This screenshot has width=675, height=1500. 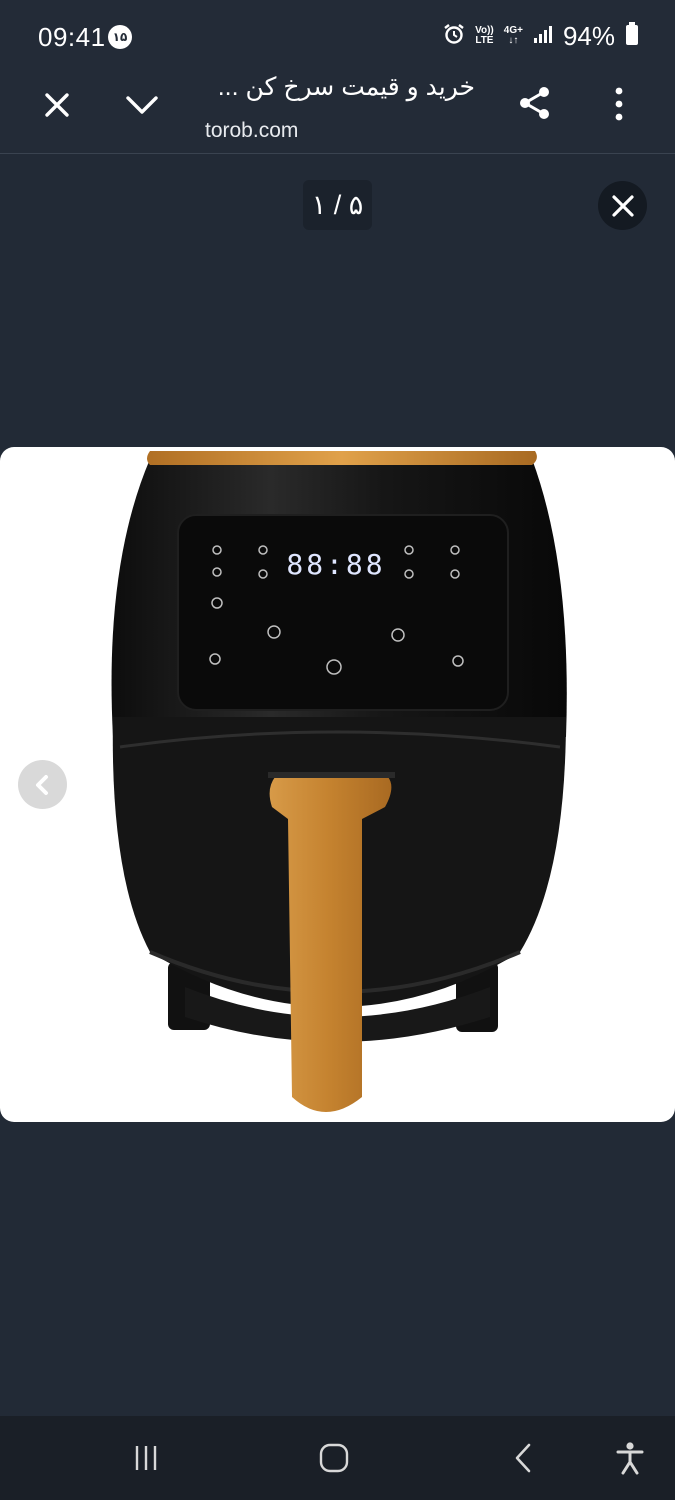 What do you see at coordinates (535, 103) in the screenshot?
I see `share-icon` at bounding box center [535, 103].